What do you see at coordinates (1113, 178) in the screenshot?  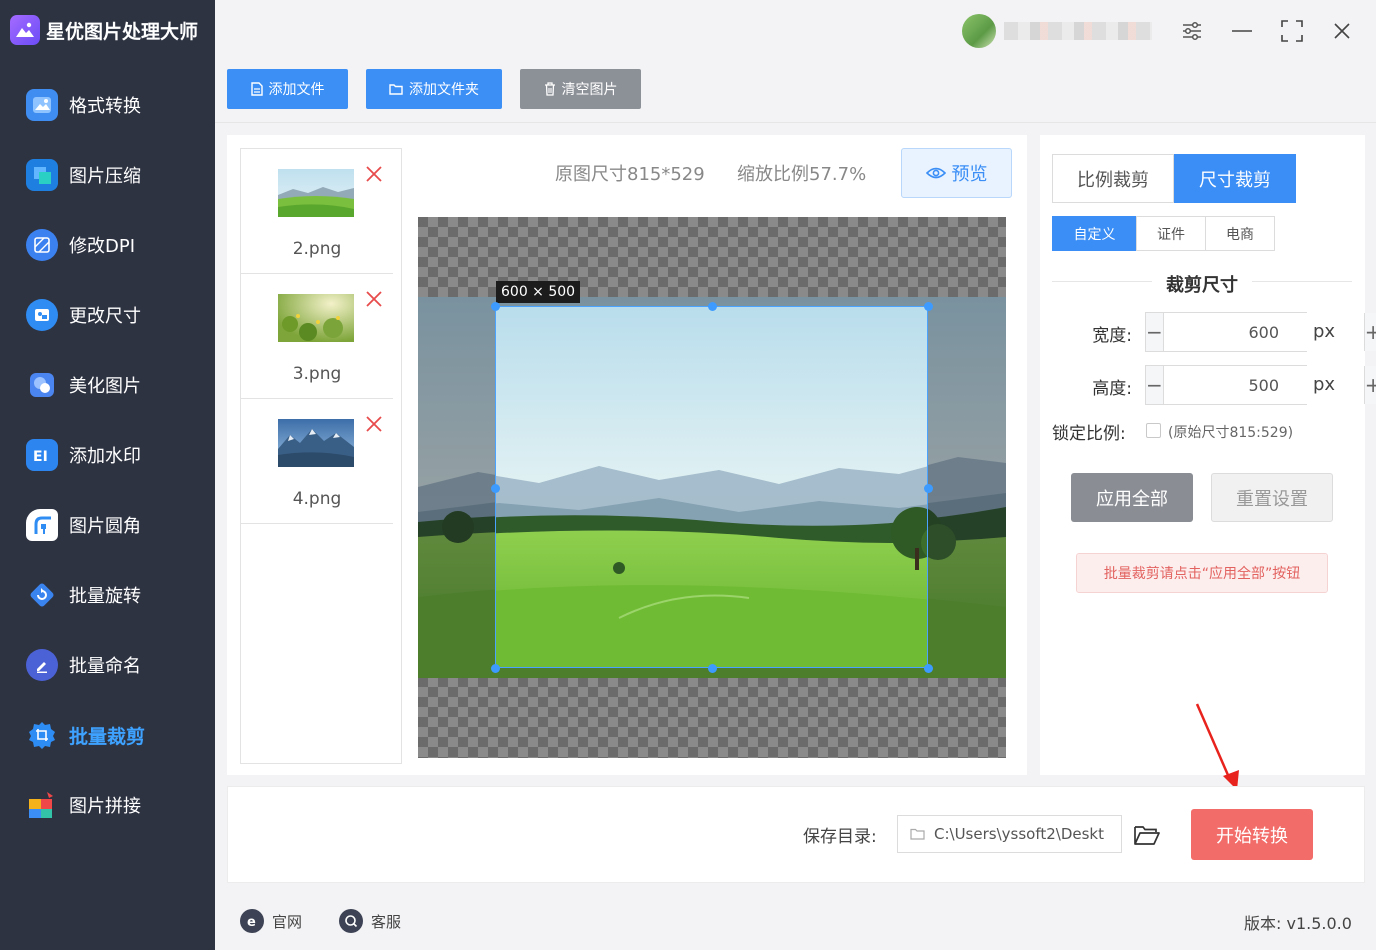 I see `tab-ratio-crop: 比例裁剪` at bounding box center [1113, 178].